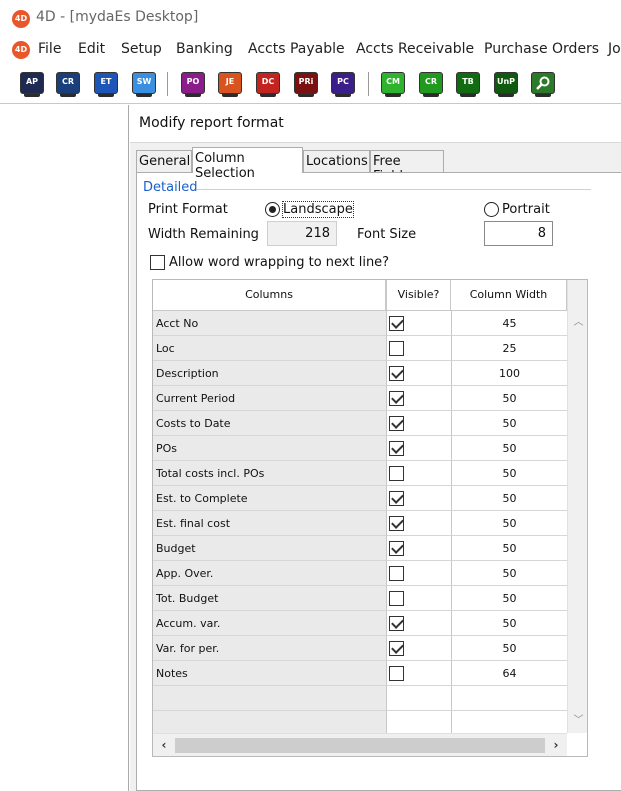 This screenshot has height=791, width=621. Describe the element at coordinates (614, 49) in the screenshot. I see `menu-jobs: Jo` at that location.